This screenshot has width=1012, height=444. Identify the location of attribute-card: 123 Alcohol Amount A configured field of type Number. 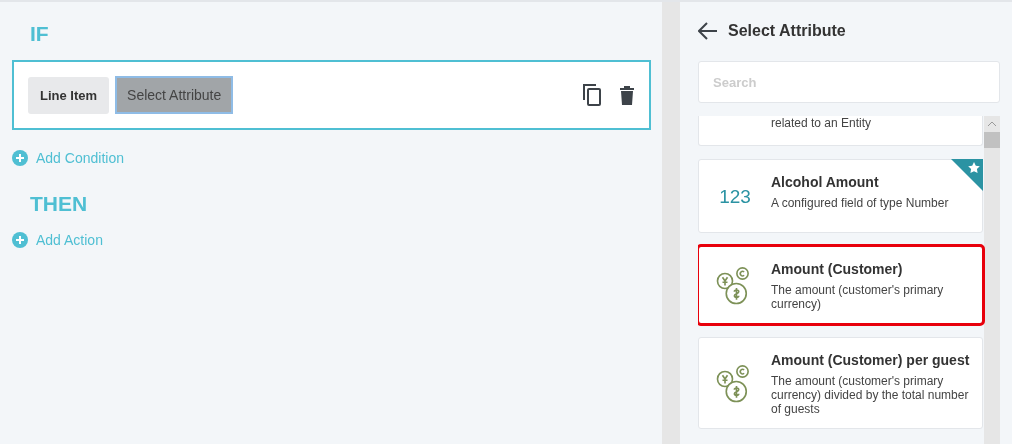
(840, 196).